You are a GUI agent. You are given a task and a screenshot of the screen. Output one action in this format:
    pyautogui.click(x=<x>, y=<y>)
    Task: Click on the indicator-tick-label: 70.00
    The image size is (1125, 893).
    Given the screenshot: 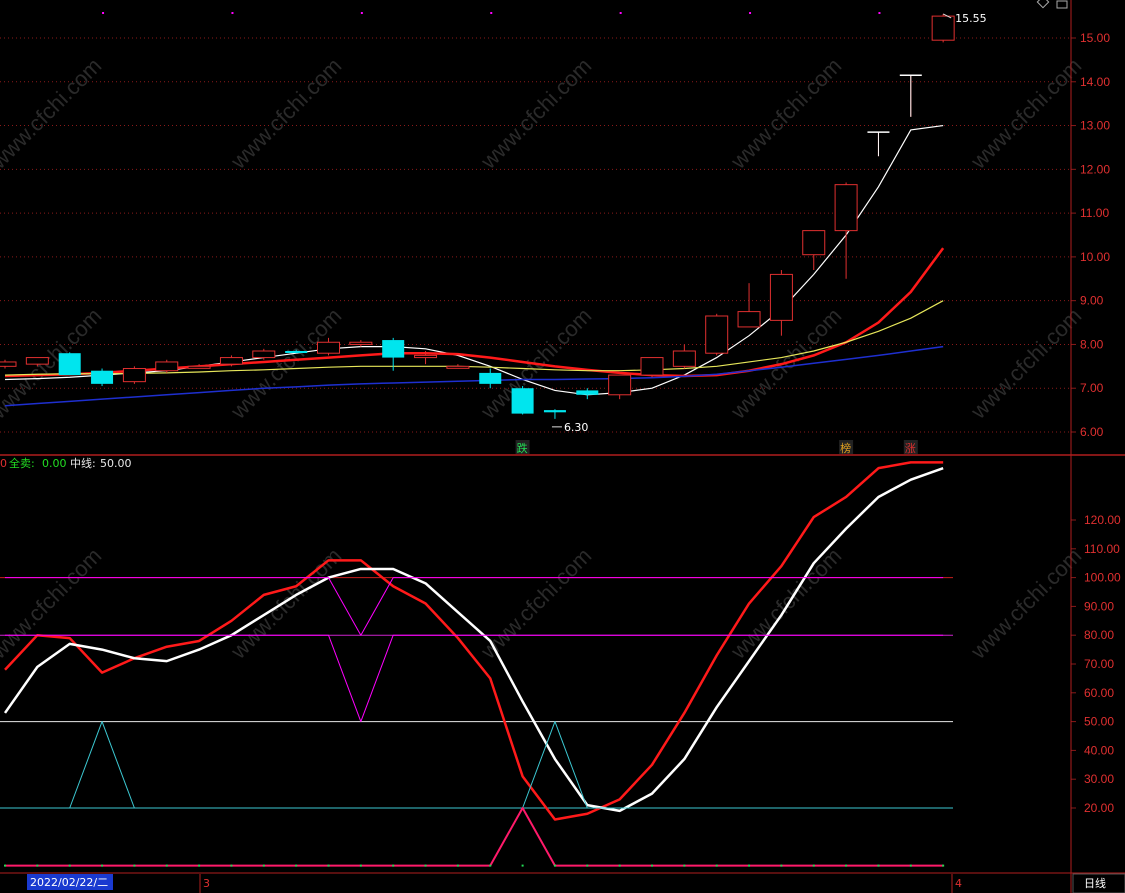 What is the action you would take?
    pyautogui.click(x=1099, y=664)
    